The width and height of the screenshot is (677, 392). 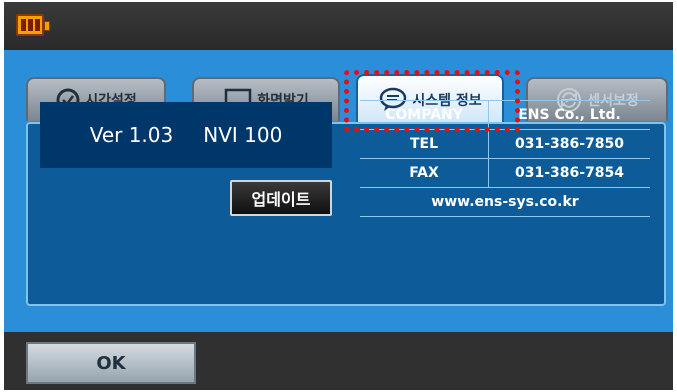 I want to click on update-button: 업데이트, so click(x=281, y=198).